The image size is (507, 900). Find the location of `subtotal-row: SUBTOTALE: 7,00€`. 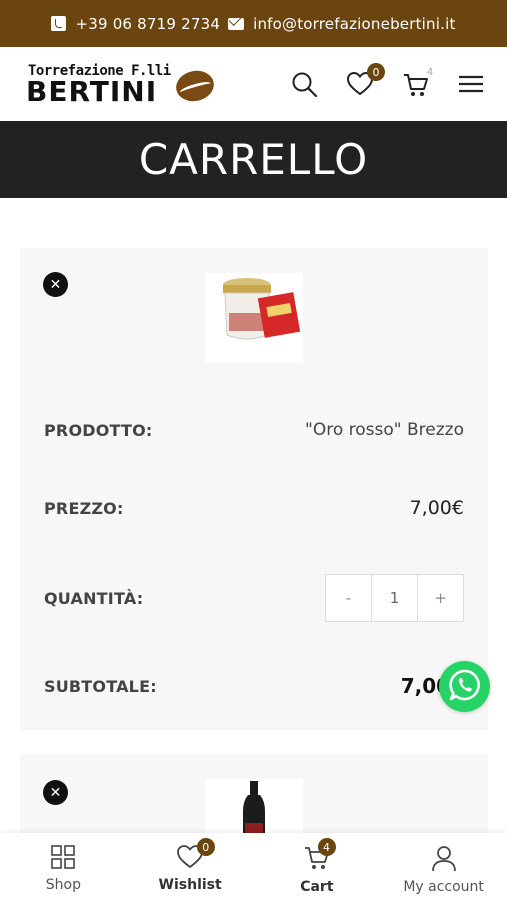

subtotal-row: SUBTOTALE: 7,00€ is located at coordinates (254, 686).